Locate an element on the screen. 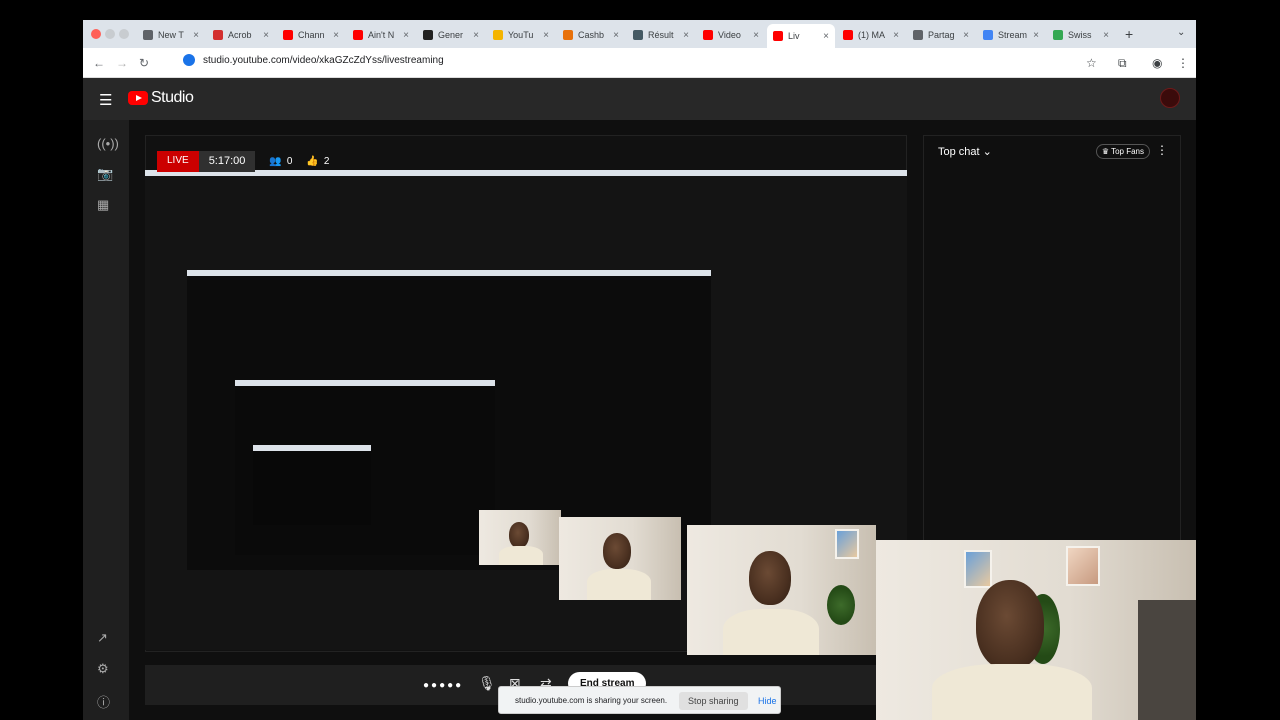 This screenshot has height=720, width=1280. top-chat-dropdown: Top chat ⌄ is located at coordinates (965, 151).